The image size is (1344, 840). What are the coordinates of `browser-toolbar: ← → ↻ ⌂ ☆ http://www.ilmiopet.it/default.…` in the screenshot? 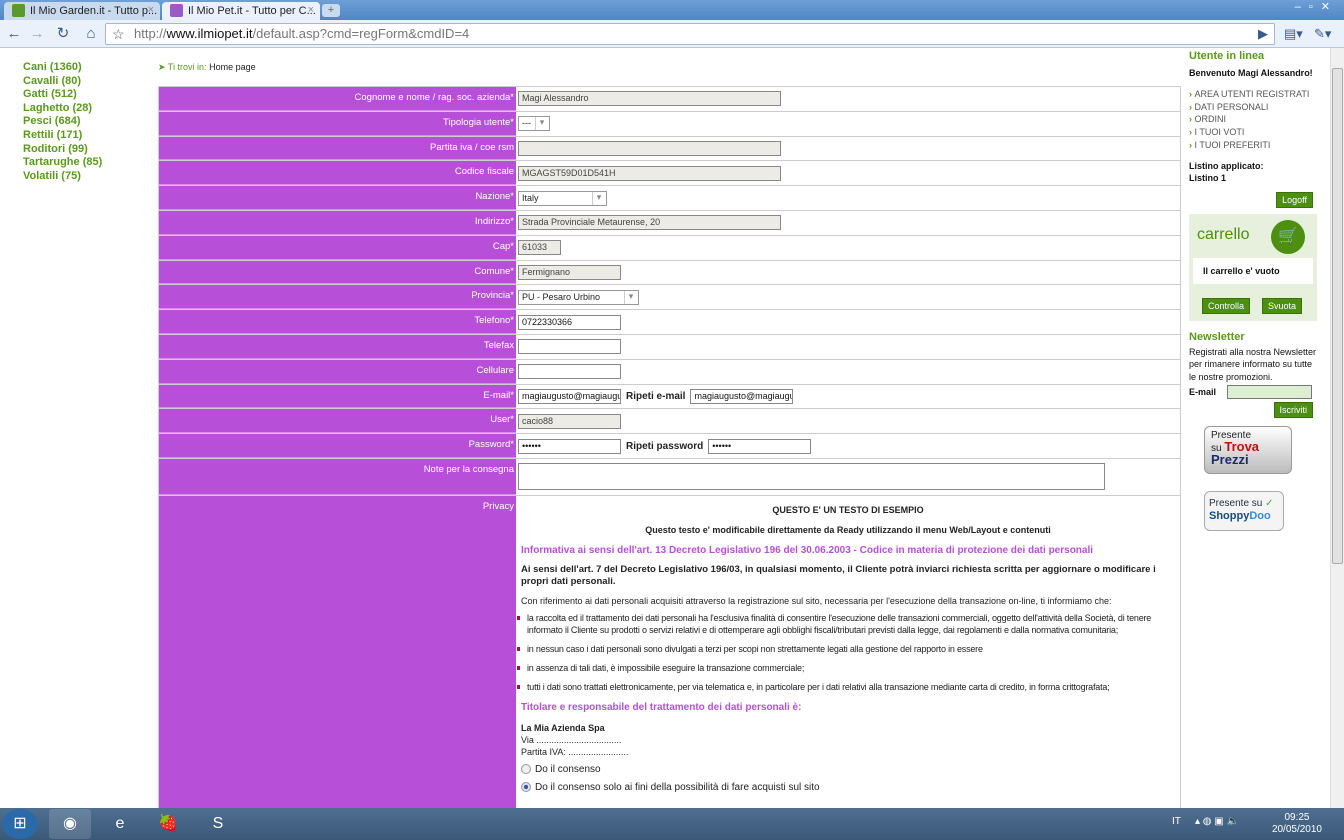 It's located at (672, 34).